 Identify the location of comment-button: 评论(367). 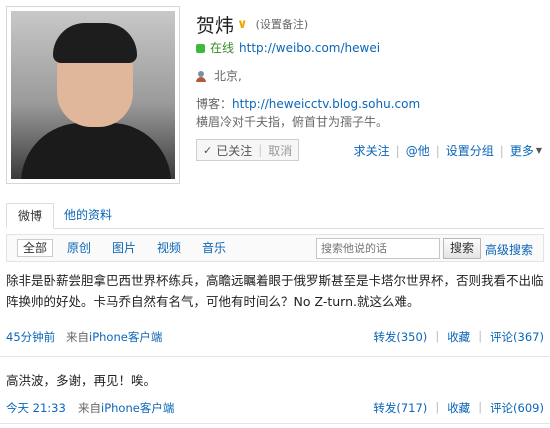
(517, 337).